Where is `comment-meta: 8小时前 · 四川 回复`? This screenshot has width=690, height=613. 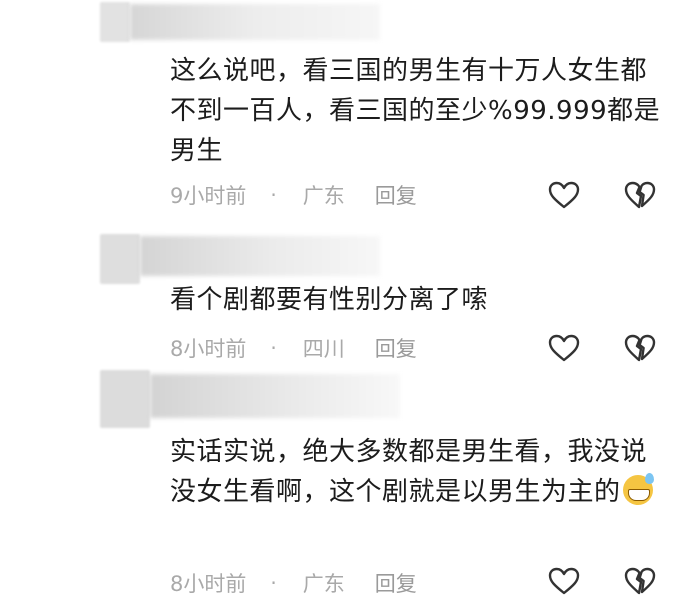
comment-meta: 8小时前 · 四川 回复 is located at coordinates (293, 348).